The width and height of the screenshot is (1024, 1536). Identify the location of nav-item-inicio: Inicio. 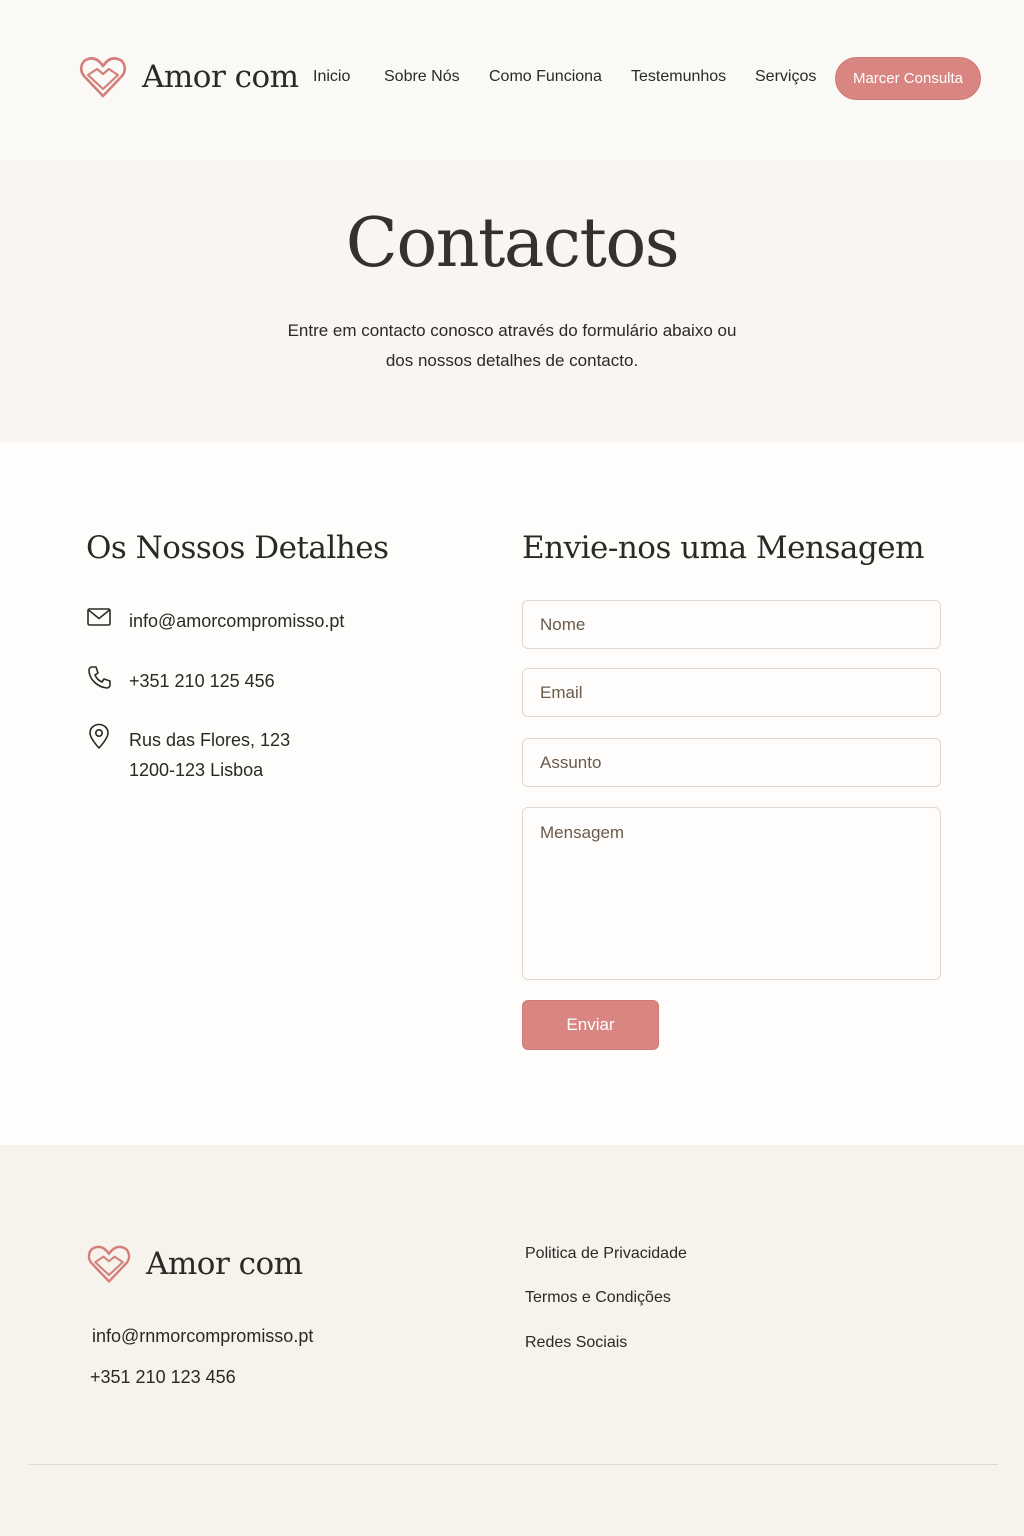
(331, 77).